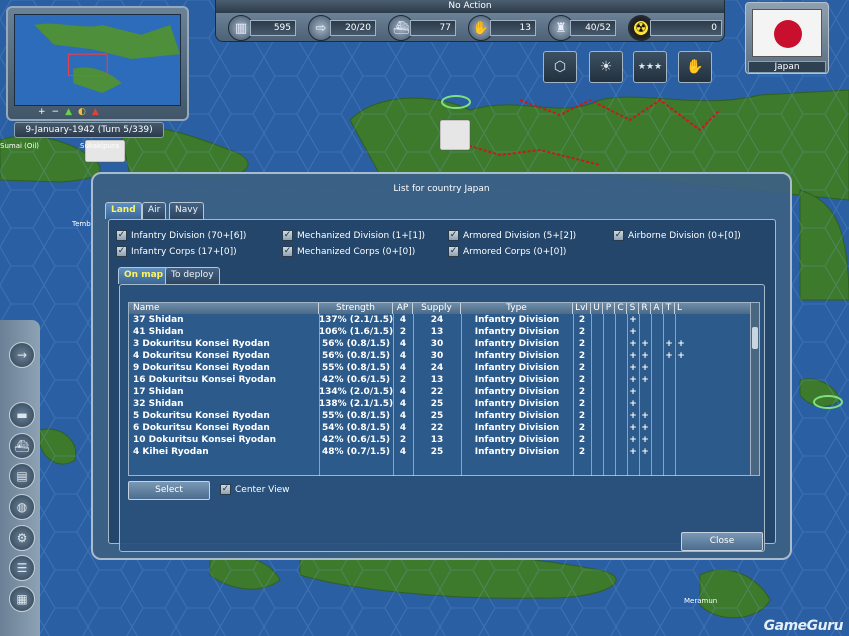  I want to click on filter-airborne-division: ✓ Airborne Division (0+[0]), so click(677, 235).